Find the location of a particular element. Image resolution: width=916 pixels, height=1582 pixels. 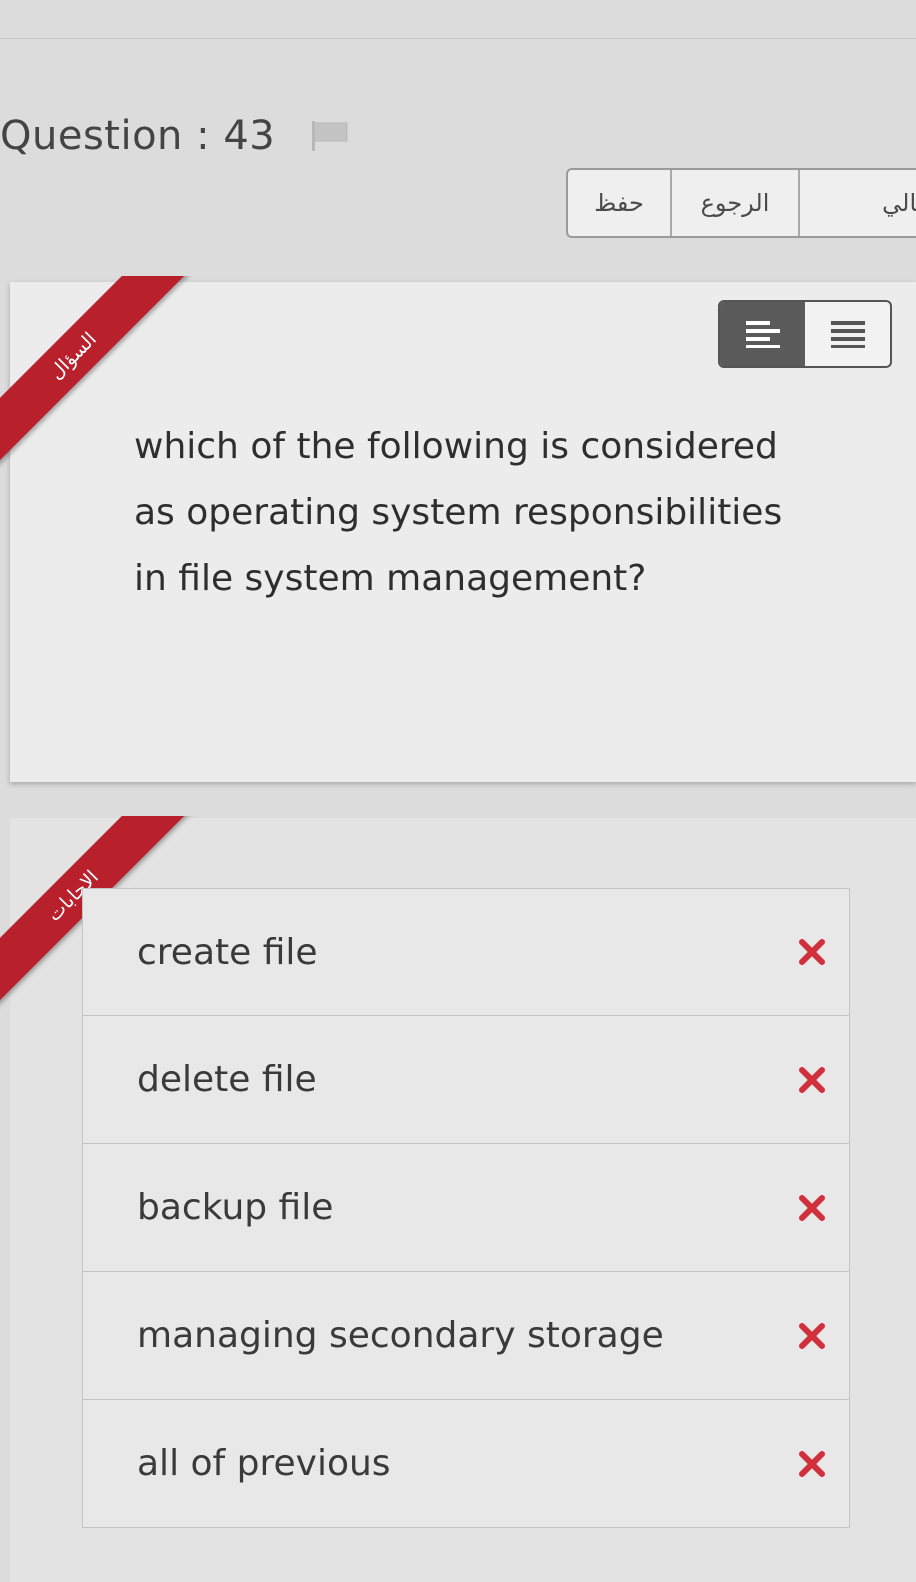

top-divider is located at coordinates (458, 38).